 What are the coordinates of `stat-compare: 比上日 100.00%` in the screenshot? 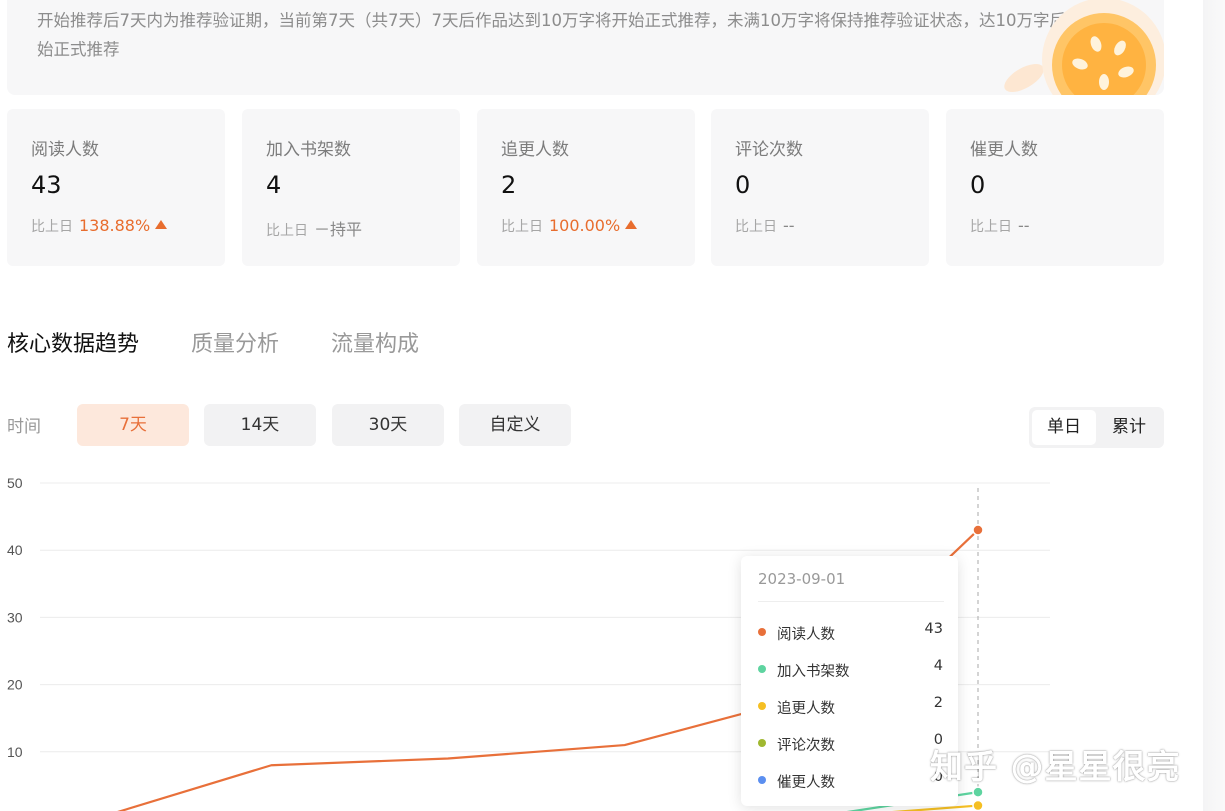 It's located at (569, 226).